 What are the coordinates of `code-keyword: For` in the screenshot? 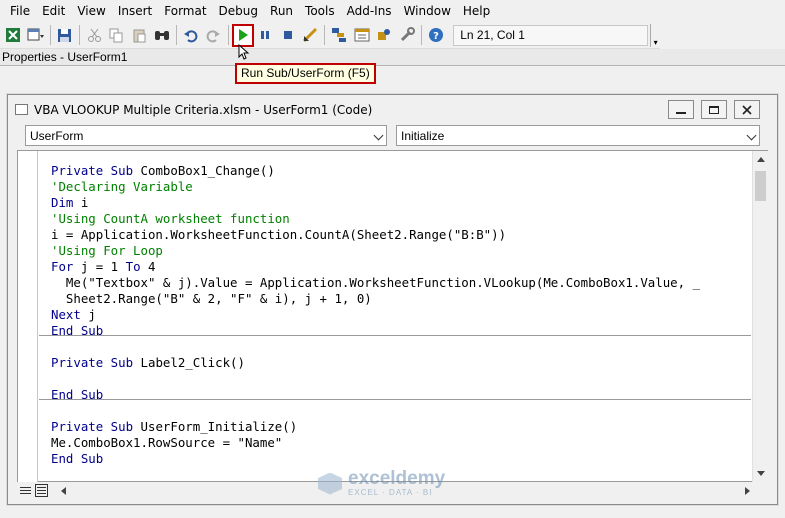 It's located at (66, 266).